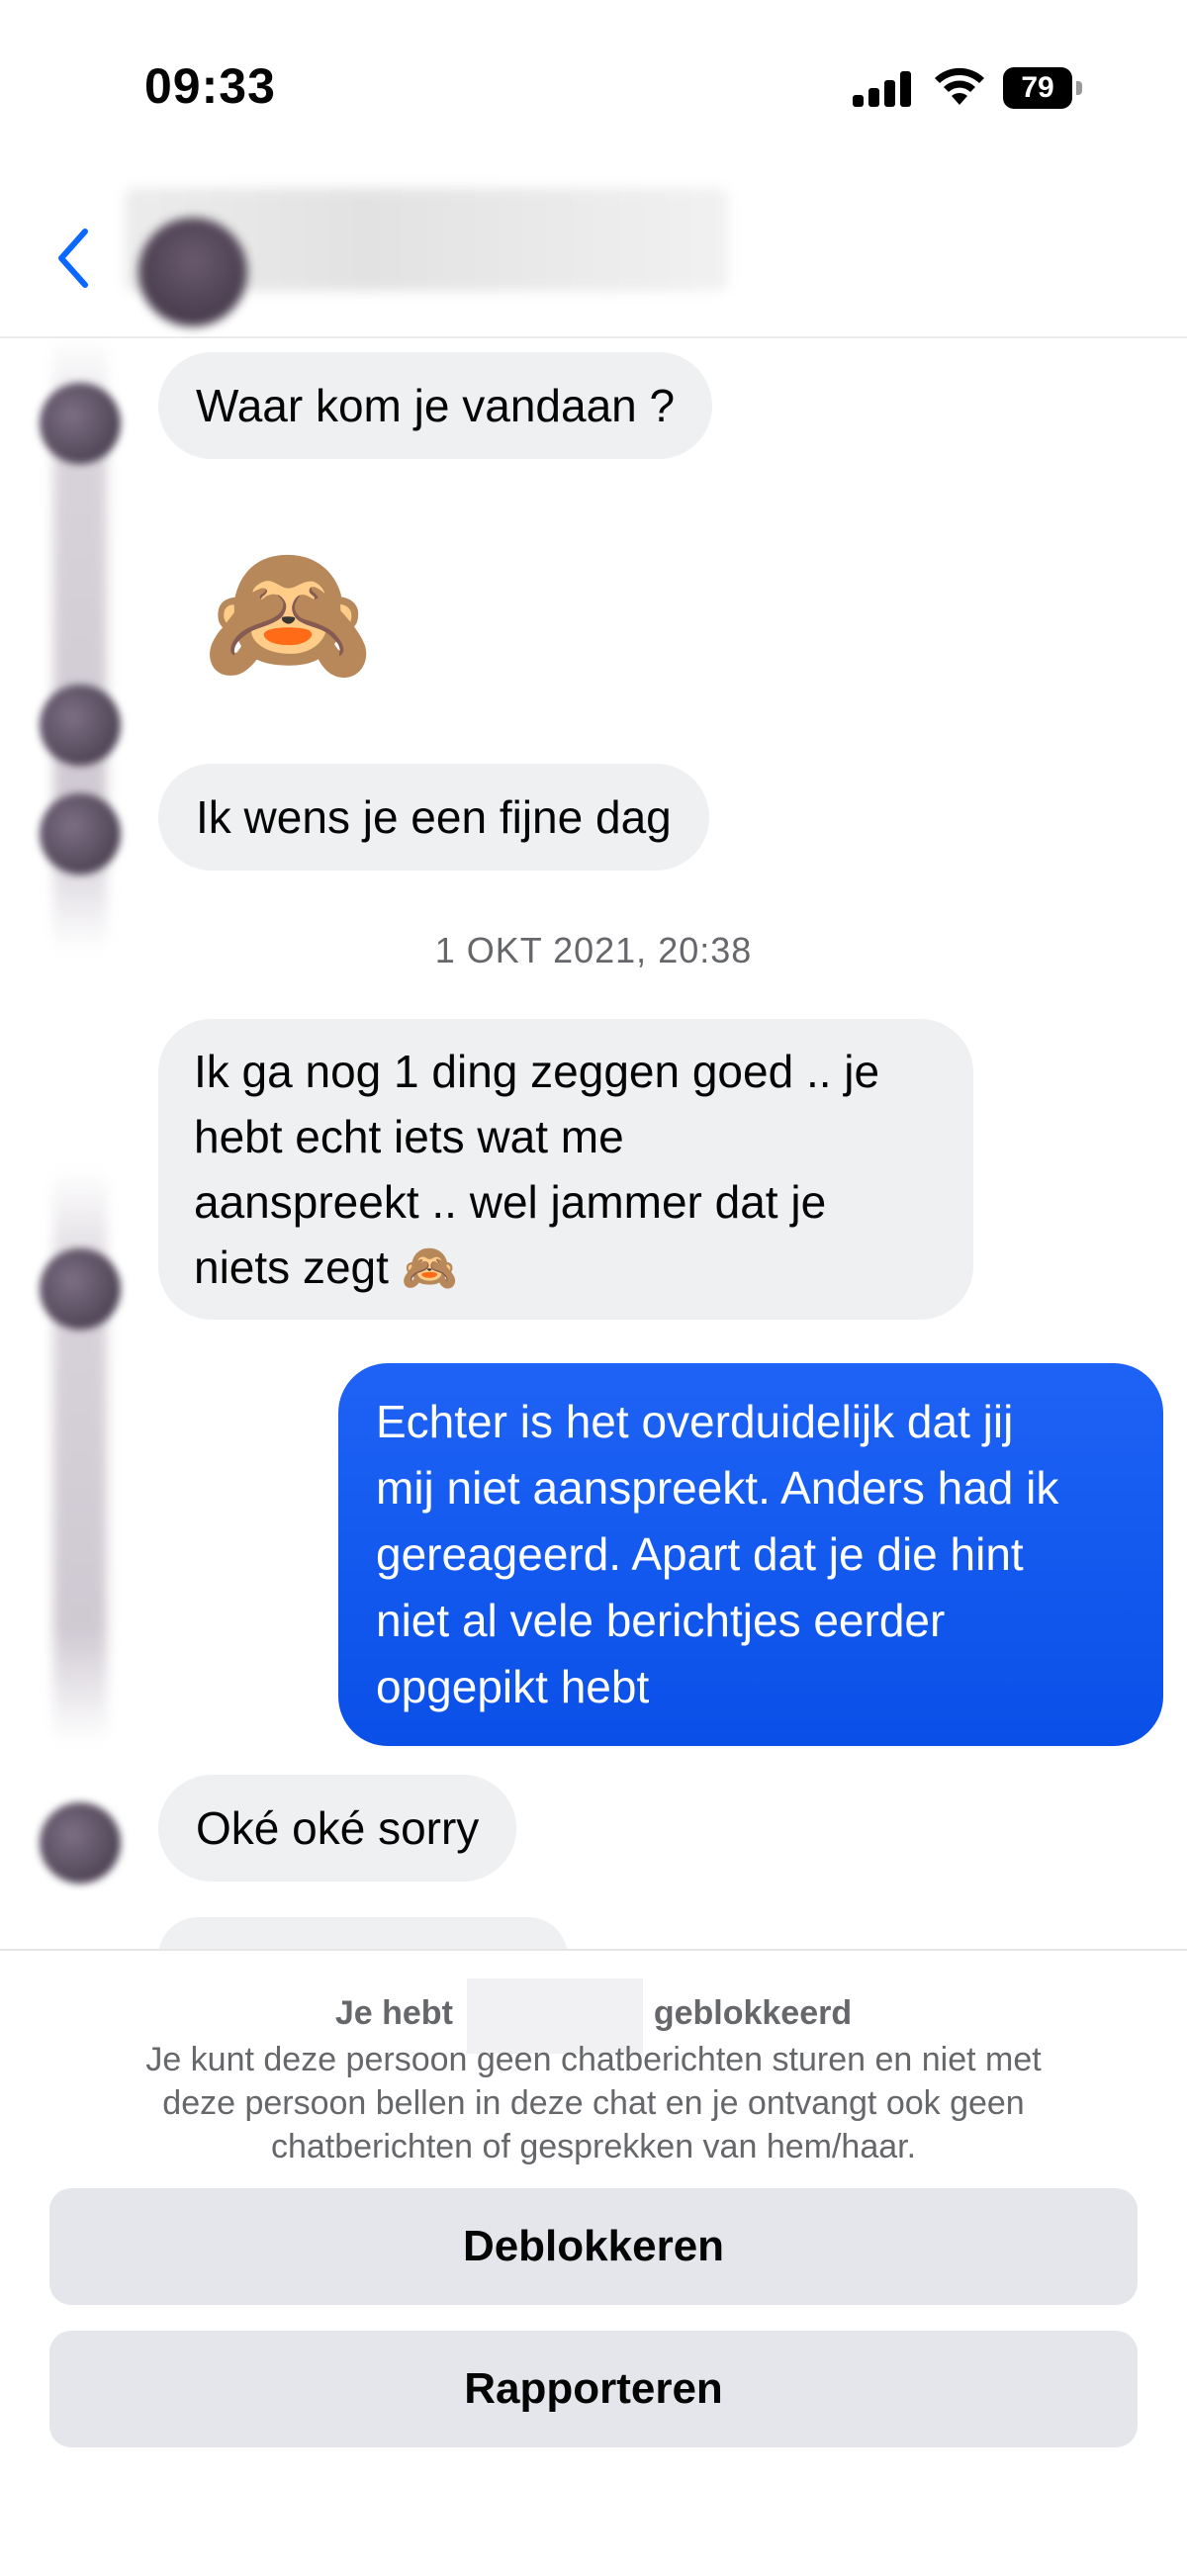  Describe the element at coordinates (959, 86) in the screenshot. I see `wifi-icon` at that location.